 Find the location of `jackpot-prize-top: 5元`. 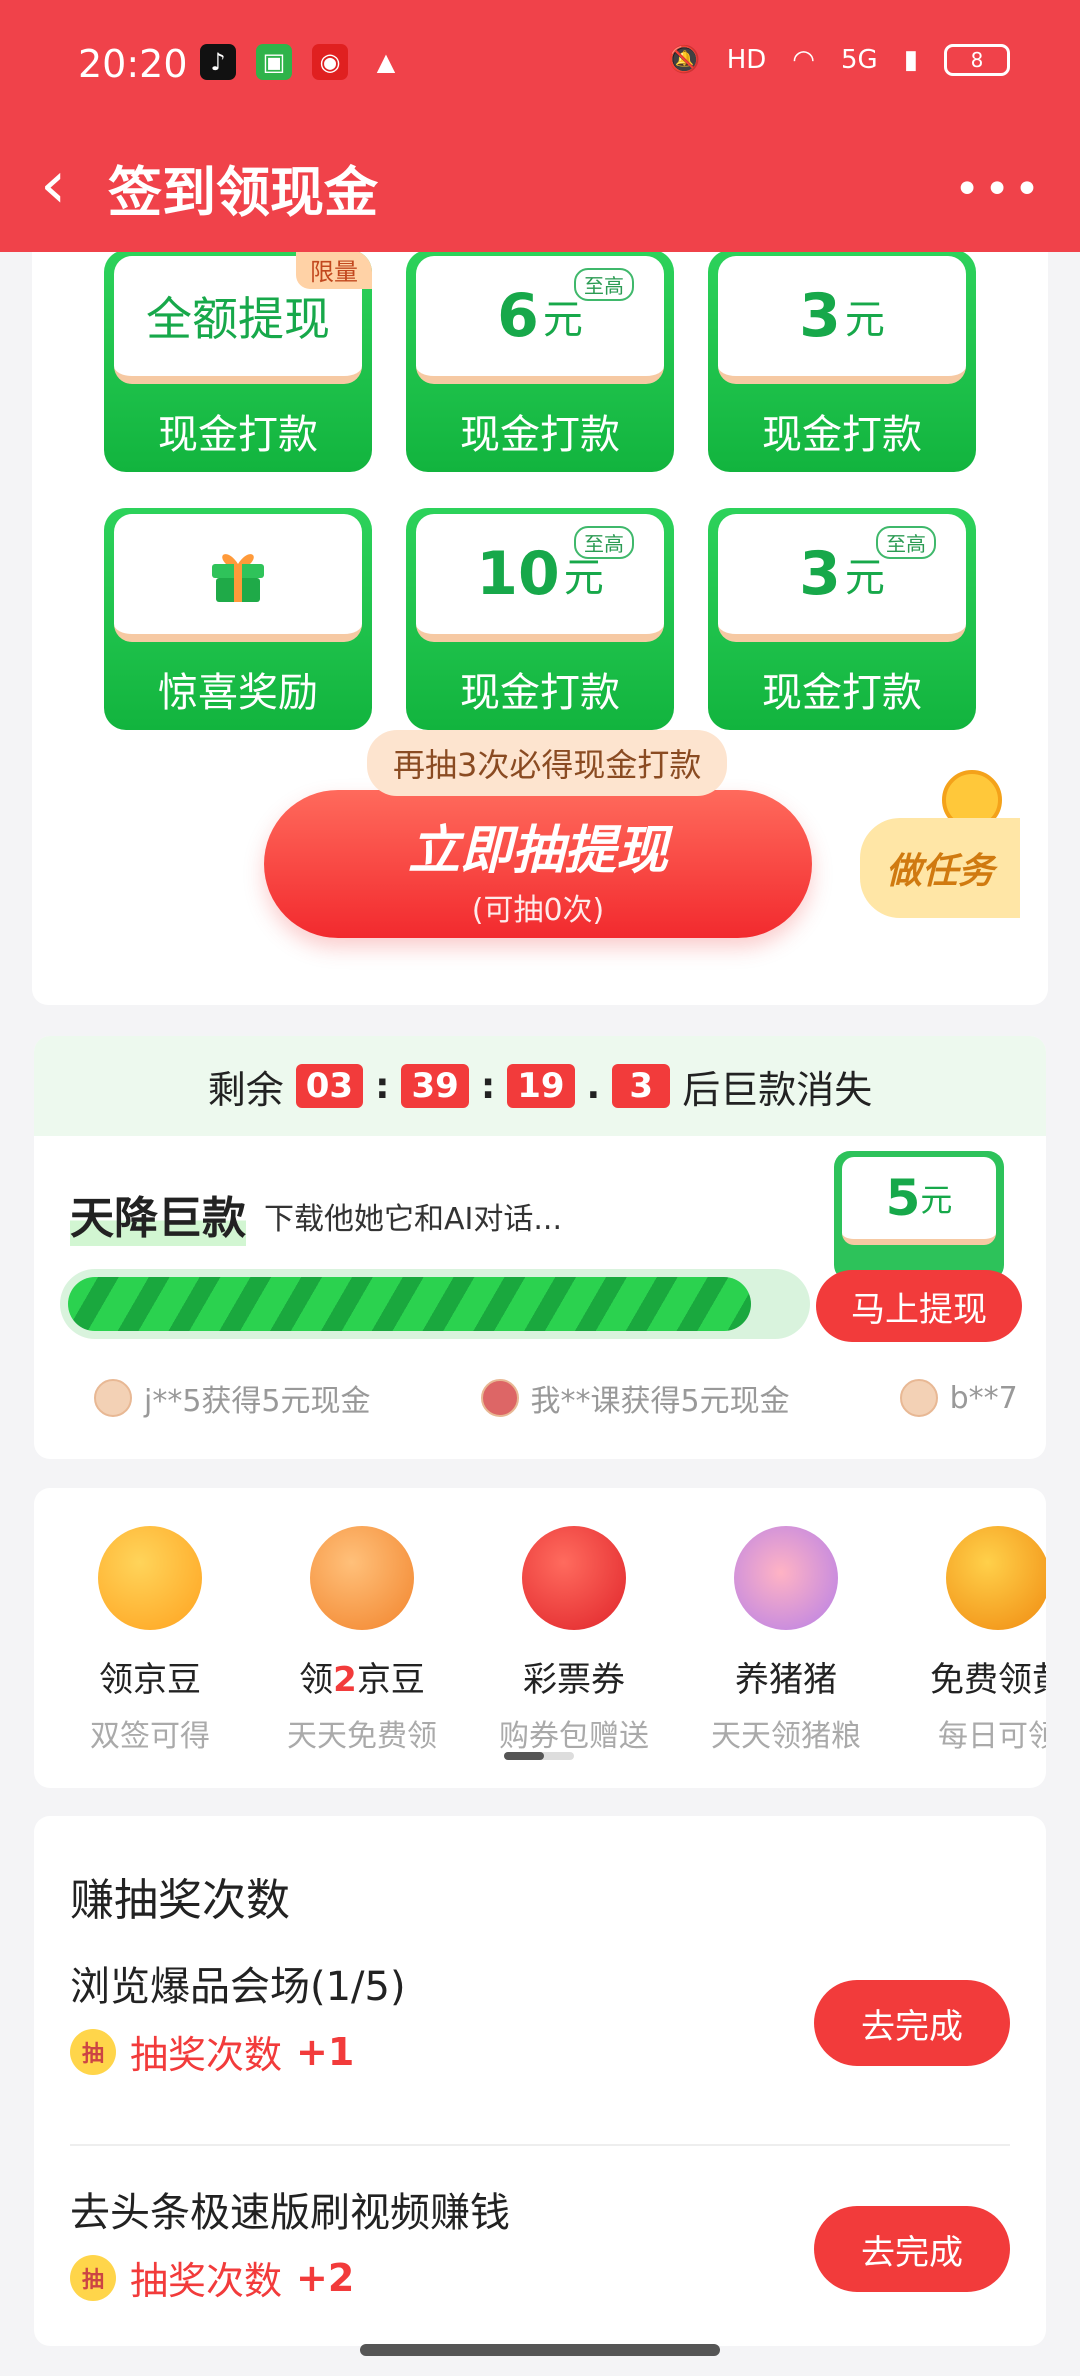

jackpot-prize-top: 5元 is located at coordinates (919, 1201).